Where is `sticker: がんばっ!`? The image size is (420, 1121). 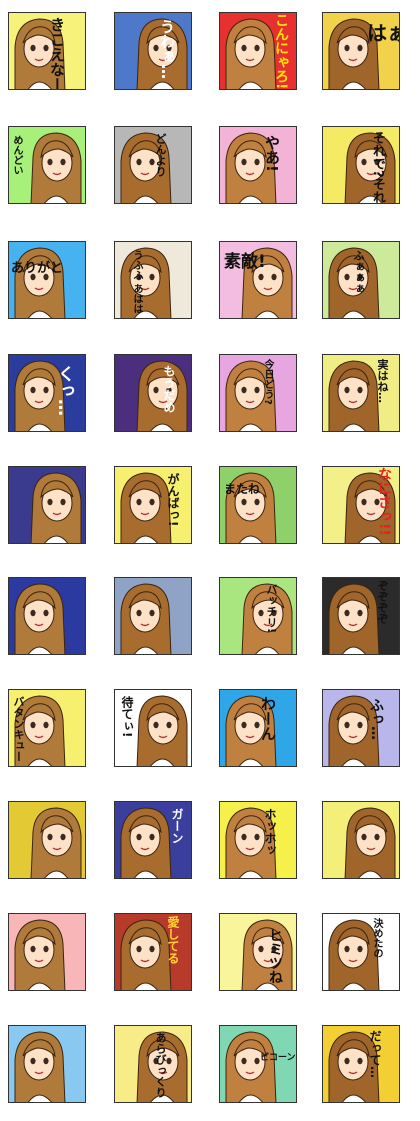 sticker: がんばっ! is located at coordinates (153, 505).